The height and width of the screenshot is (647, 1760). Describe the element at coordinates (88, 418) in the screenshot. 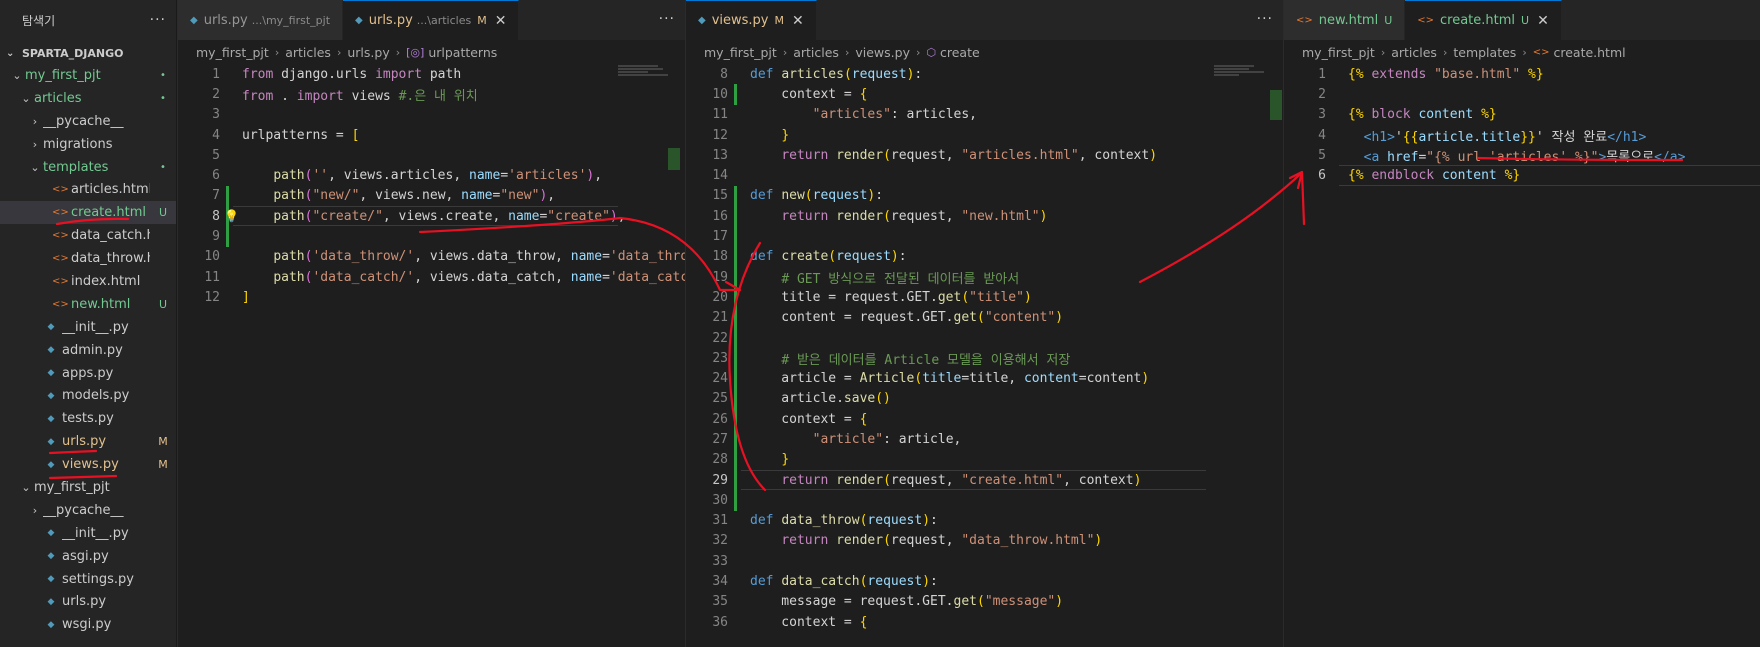

I see `tree-item: ◆ tests.py` at that location.